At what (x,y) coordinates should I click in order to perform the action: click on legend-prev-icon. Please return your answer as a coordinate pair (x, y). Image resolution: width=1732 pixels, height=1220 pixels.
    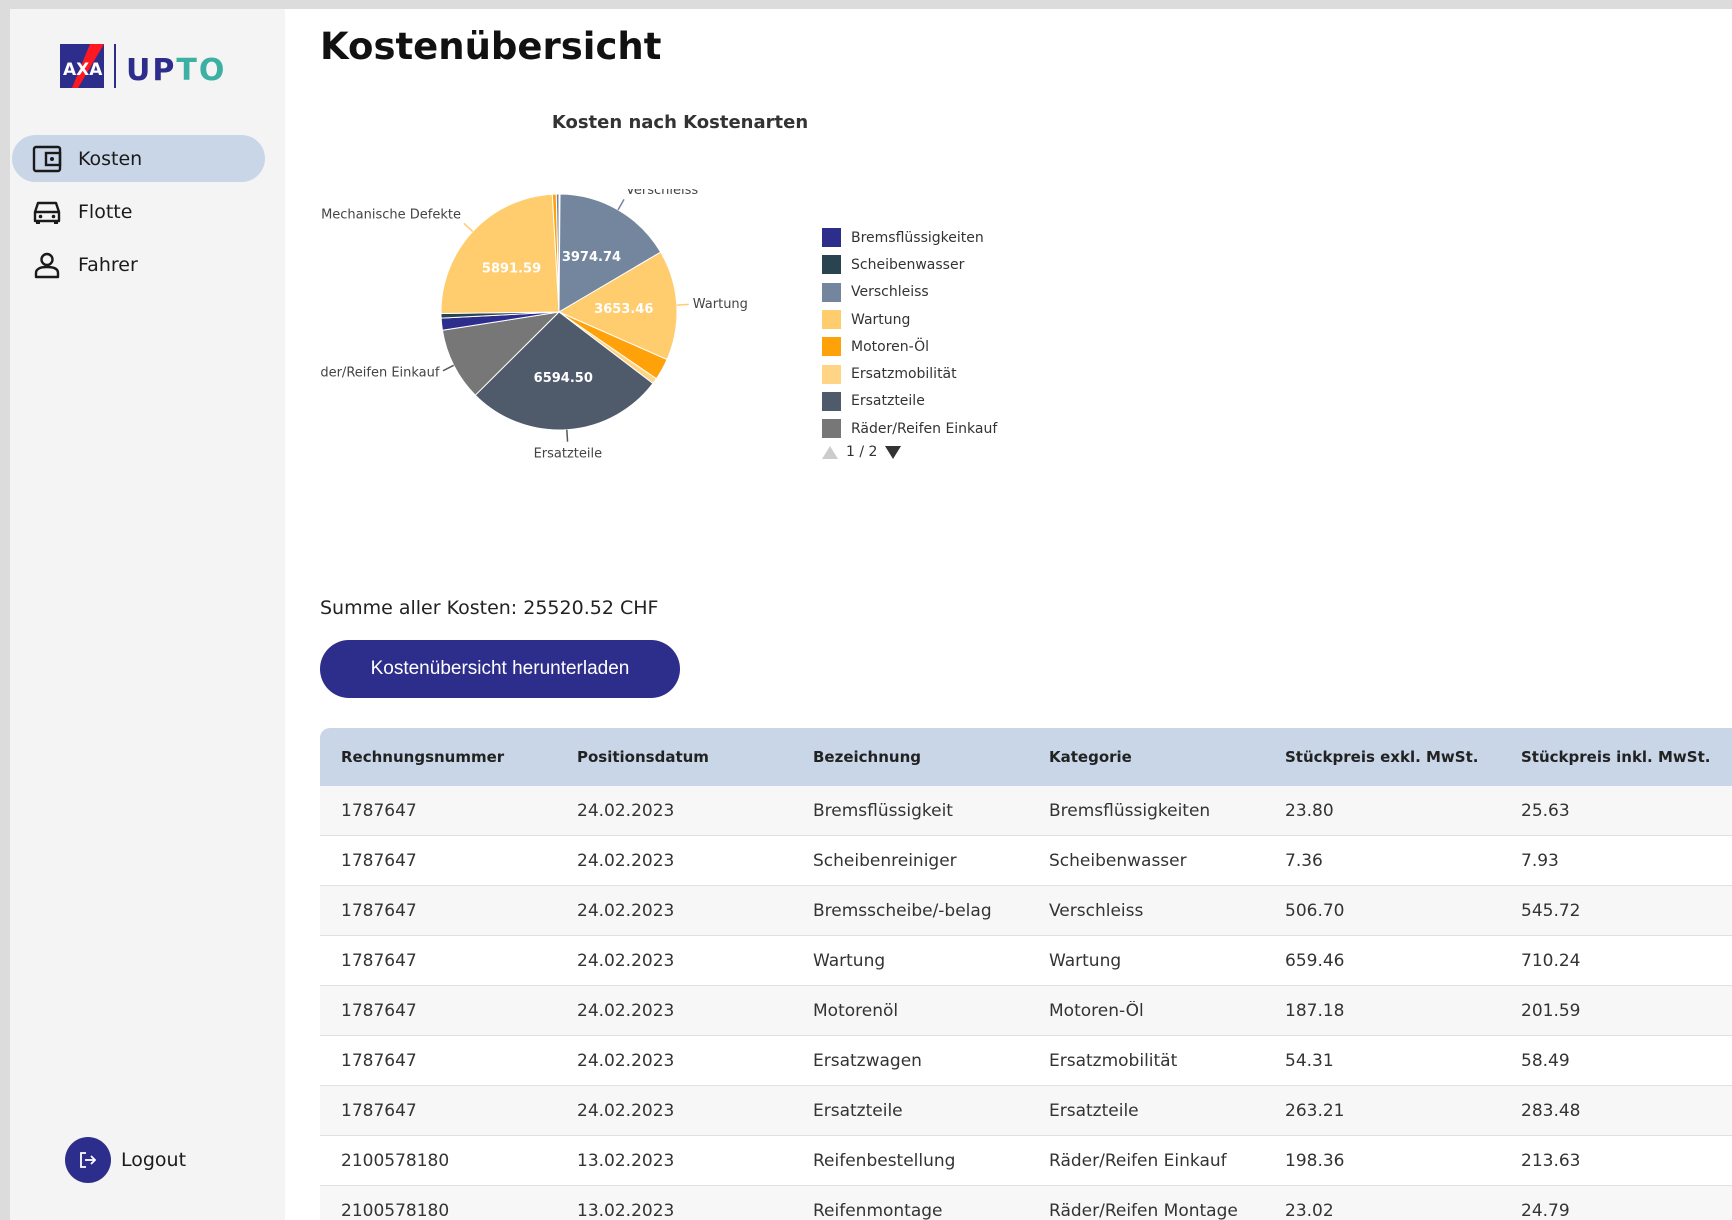
    Looking at the image, I should click on (830, 452).